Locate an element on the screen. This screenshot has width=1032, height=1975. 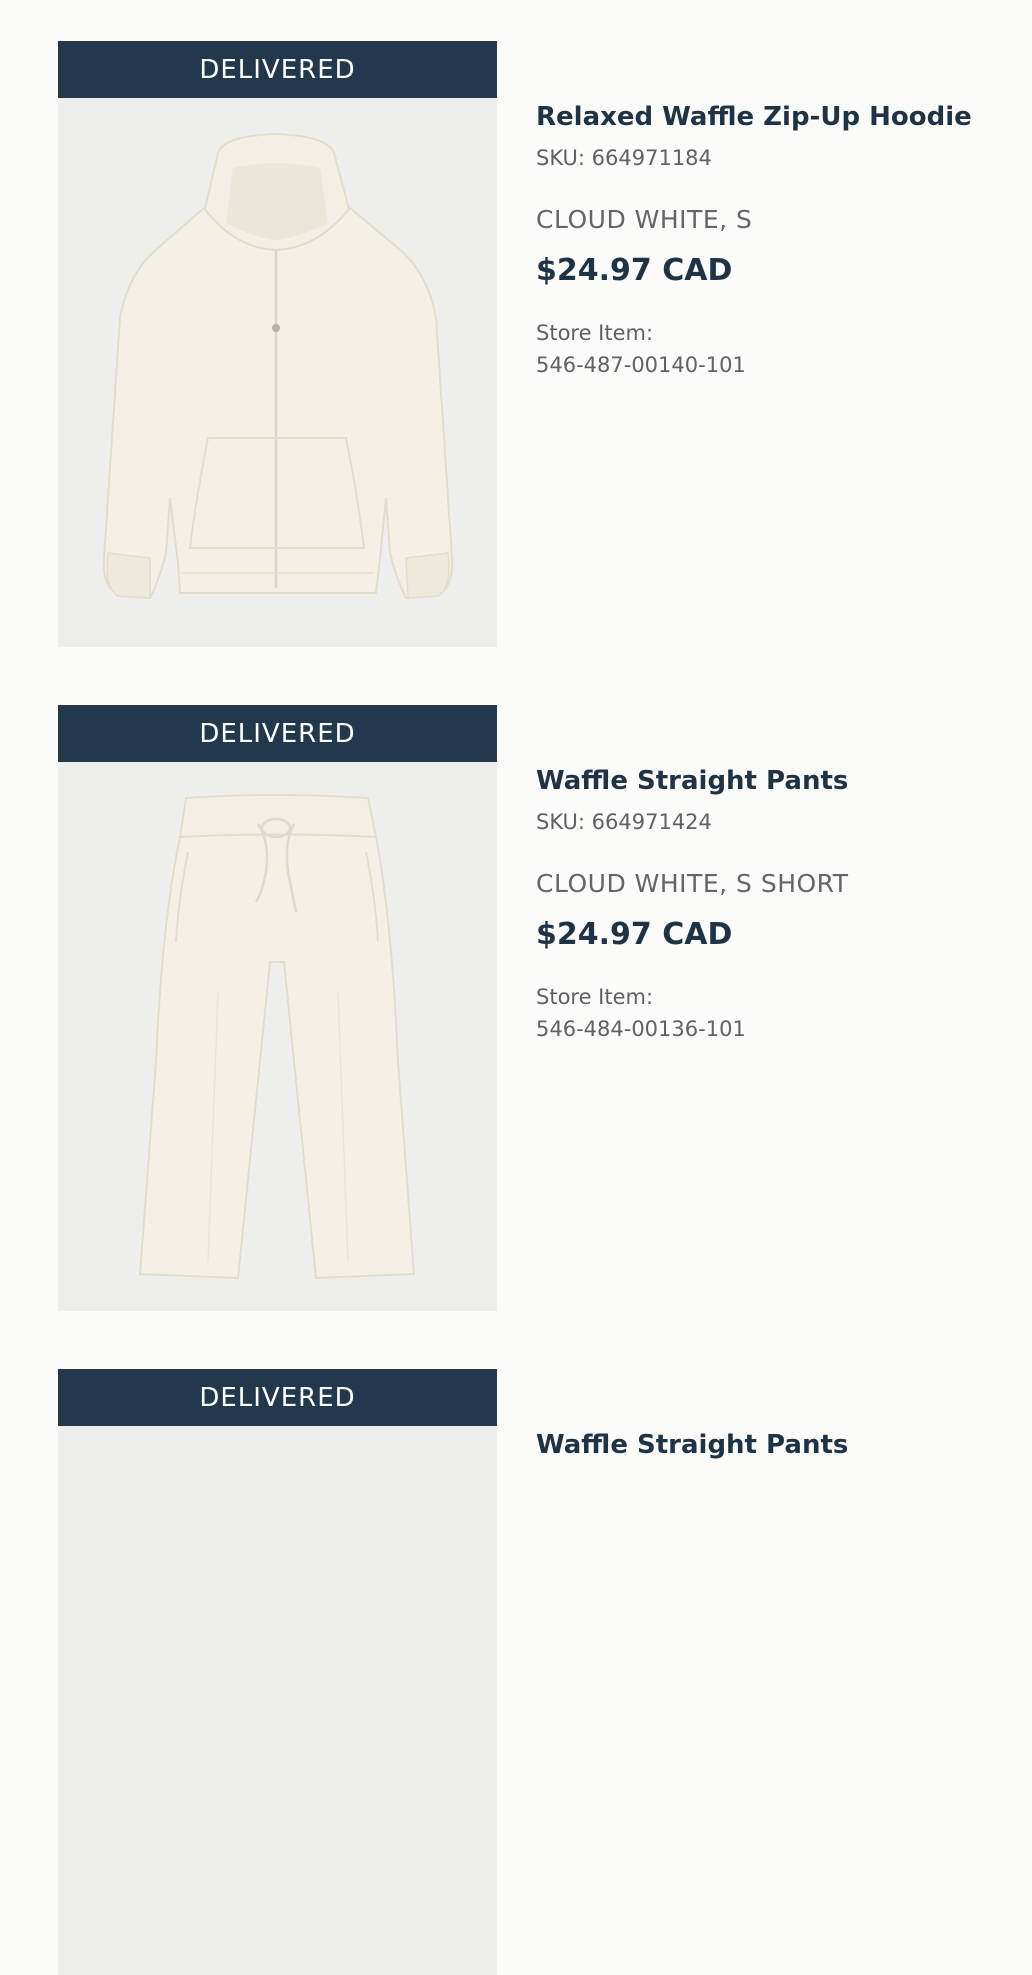
pants-image is located at coordinates (277, 1037).